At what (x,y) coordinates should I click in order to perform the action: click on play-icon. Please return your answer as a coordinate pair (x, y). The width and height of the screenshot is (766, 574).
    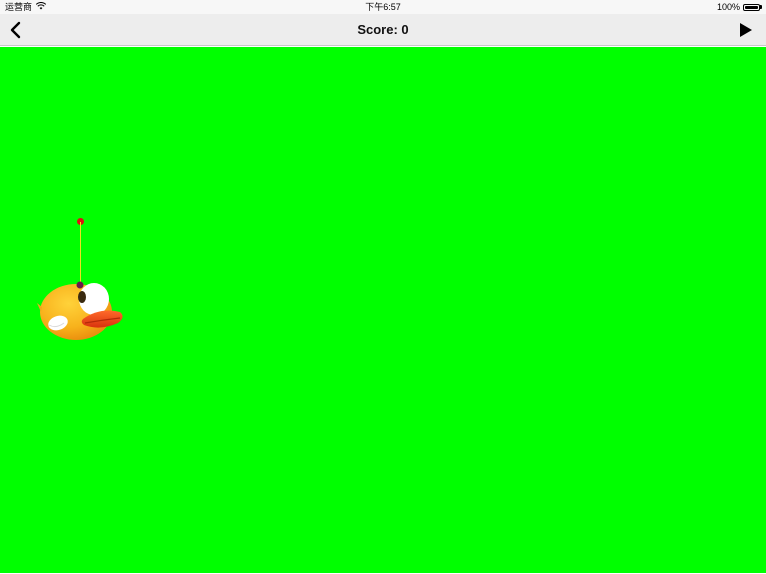
    Looking at the image, I should click on (746, 30).